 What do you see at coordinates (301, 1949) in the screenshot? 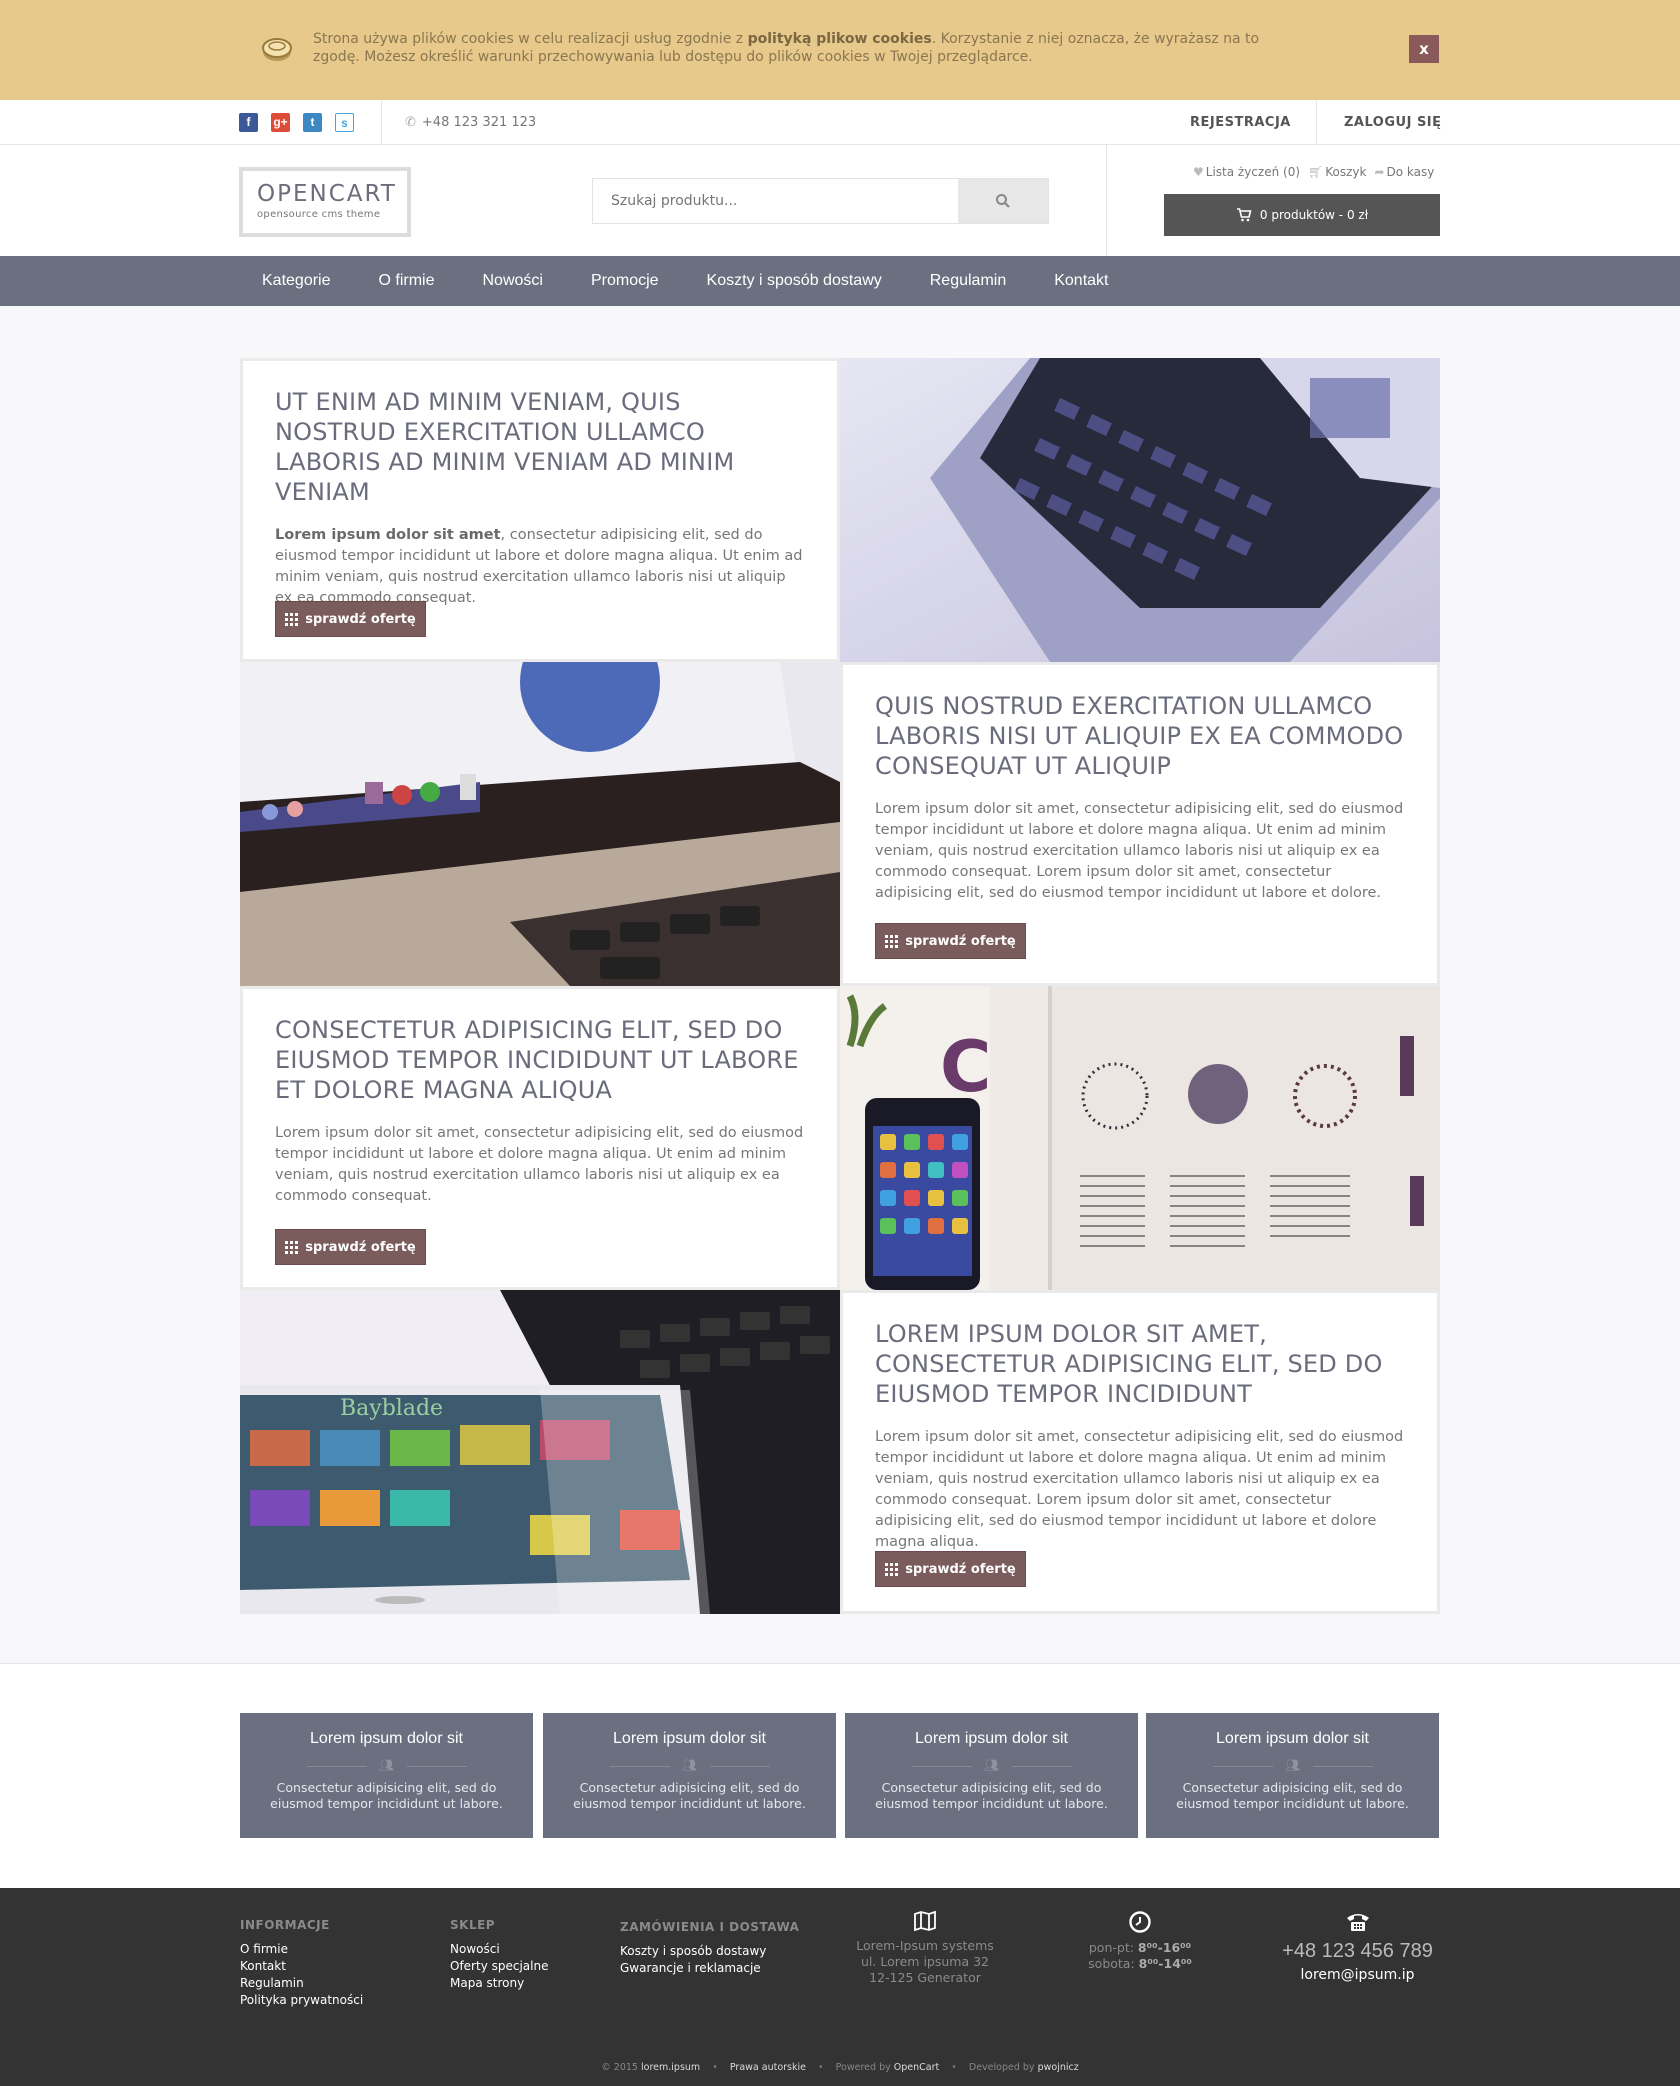
I see `footer-link: O firmie` at bounding box center [301, 1949].